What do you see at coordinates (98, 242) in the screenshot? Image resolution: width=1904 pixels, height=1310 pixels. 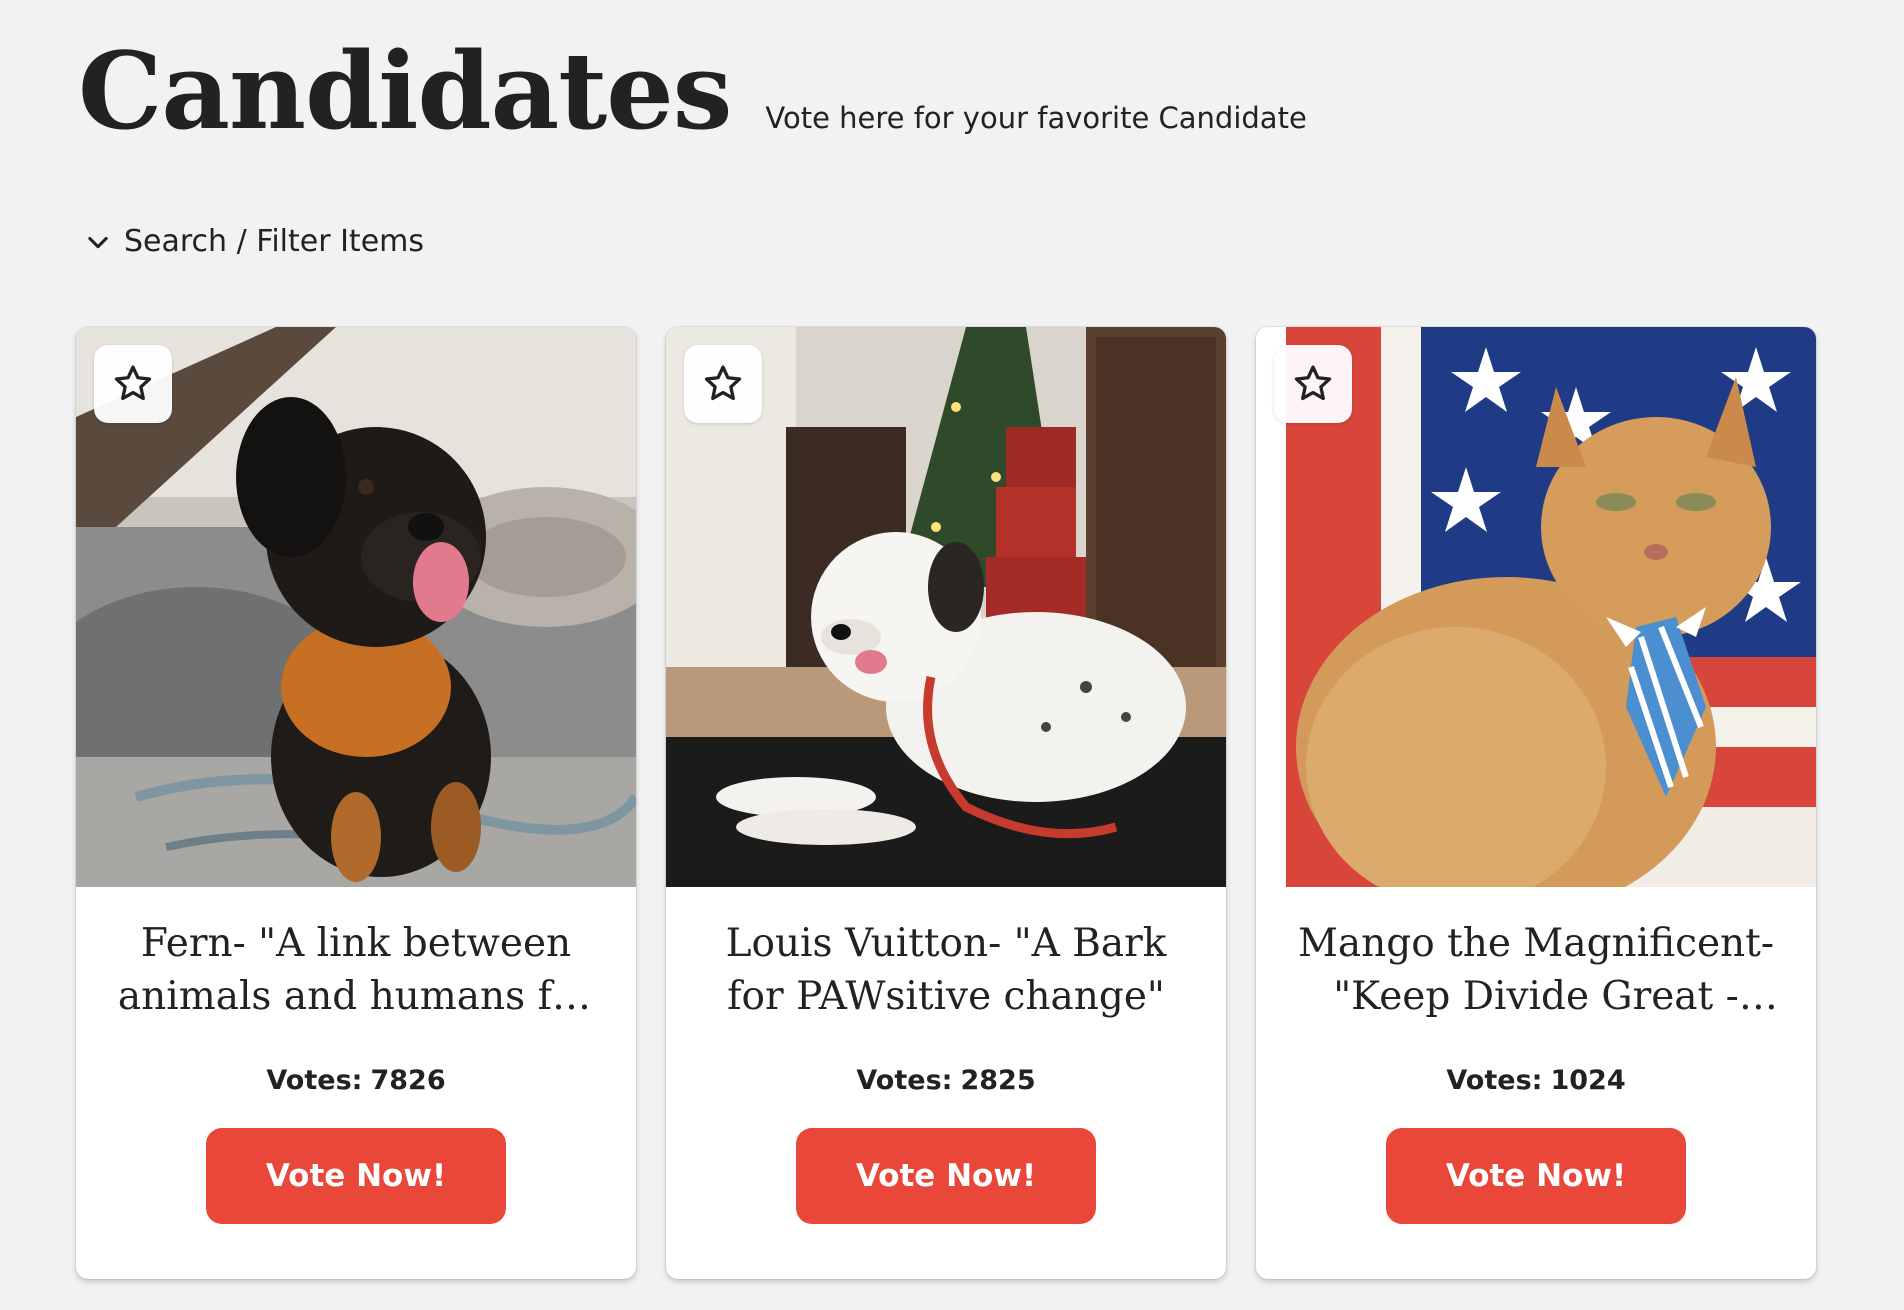 I see `chevron-down-icon` at bounding box center [98, 242].